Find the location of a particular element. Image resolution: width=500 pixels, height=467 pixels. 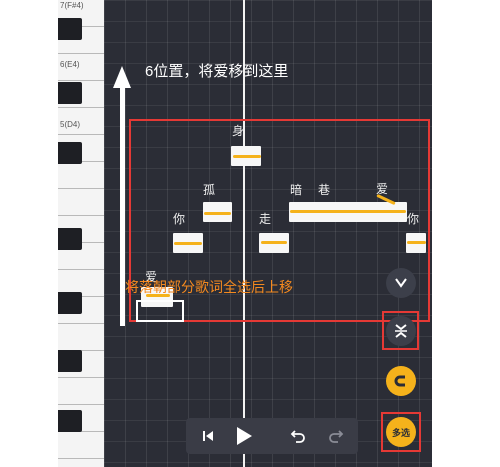

skip-previous-button is located at coordinates (208, 436).